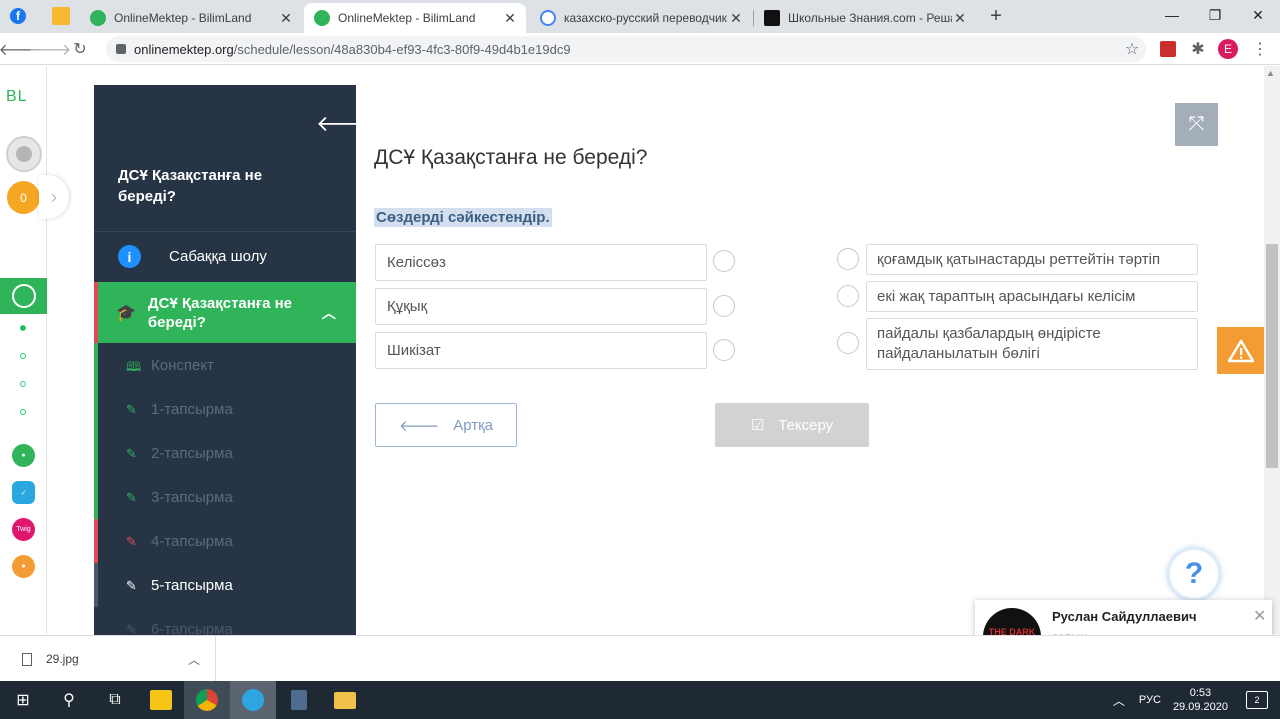  Describe the element at coordinates (61, 16) in the screenshot. I see `pinned-app-icon` at that location.